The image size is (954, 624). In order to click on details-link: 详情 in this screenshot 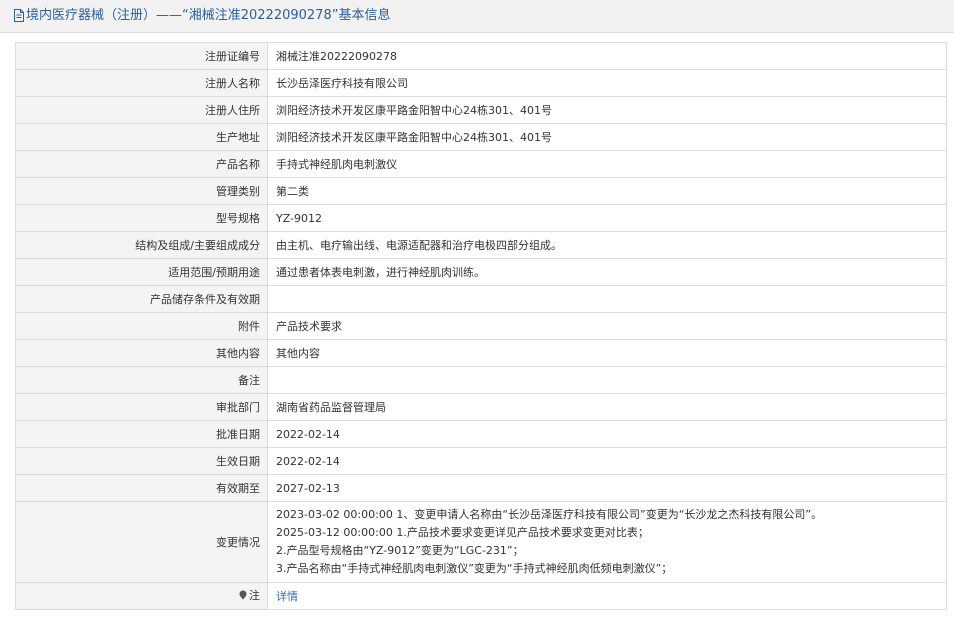, I will do `click(287, 596)`.